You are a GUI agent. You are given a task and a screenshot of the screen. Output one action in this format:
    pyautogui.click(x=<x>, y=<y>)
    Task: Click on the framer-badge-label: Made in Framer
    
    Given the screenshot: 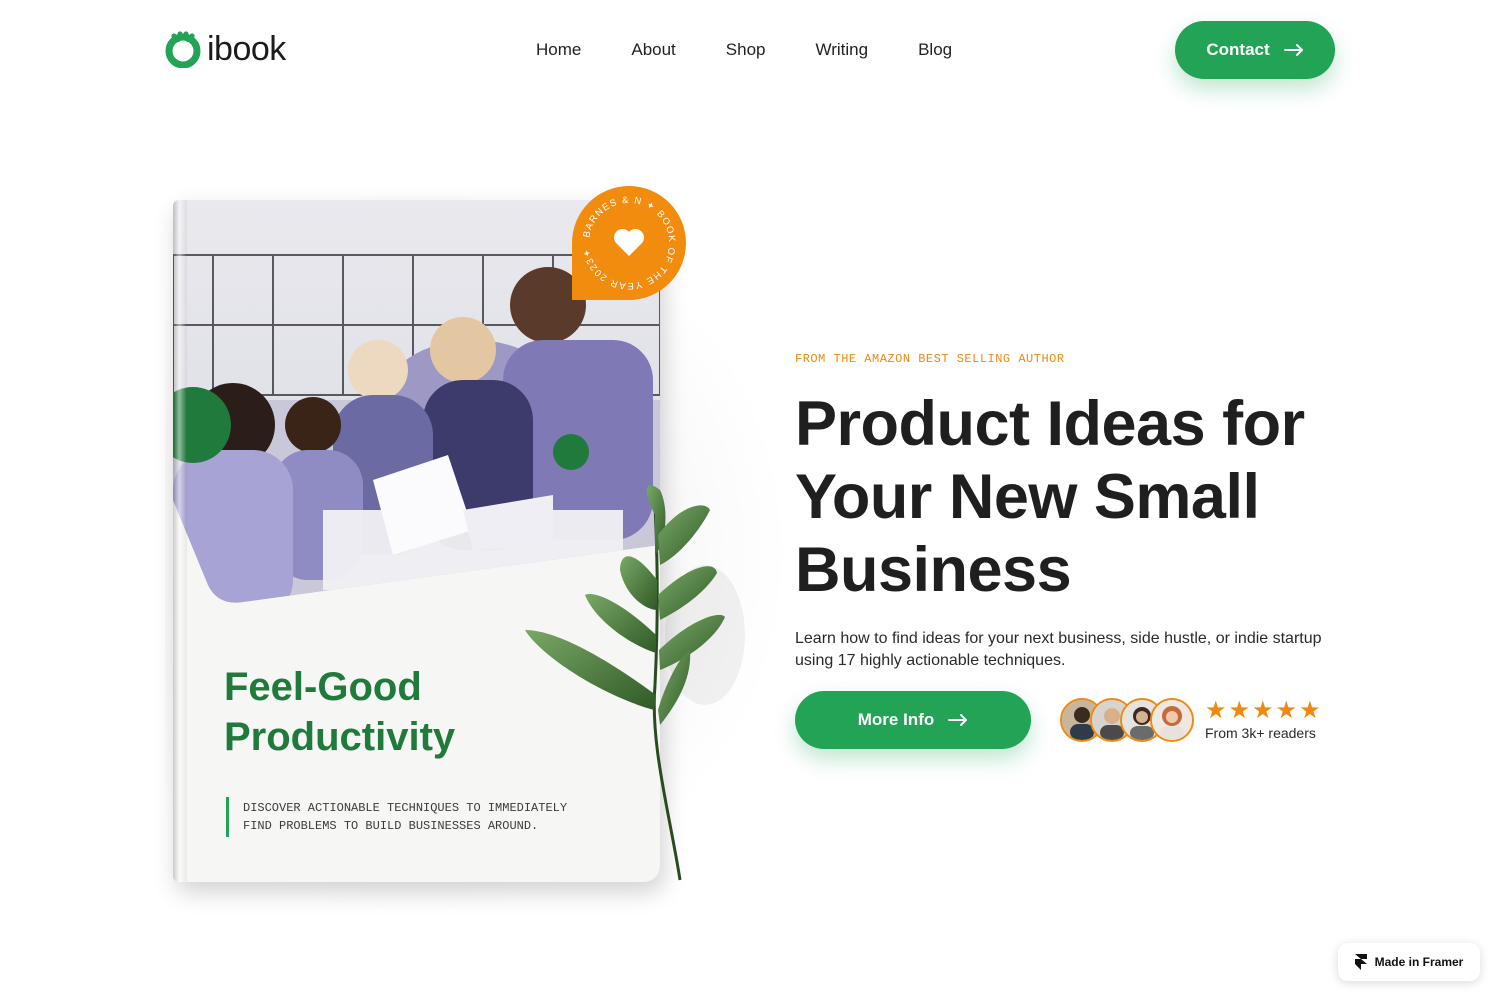 What is the action you would take?
    pyautogui.click(x=1419, y=962)
    